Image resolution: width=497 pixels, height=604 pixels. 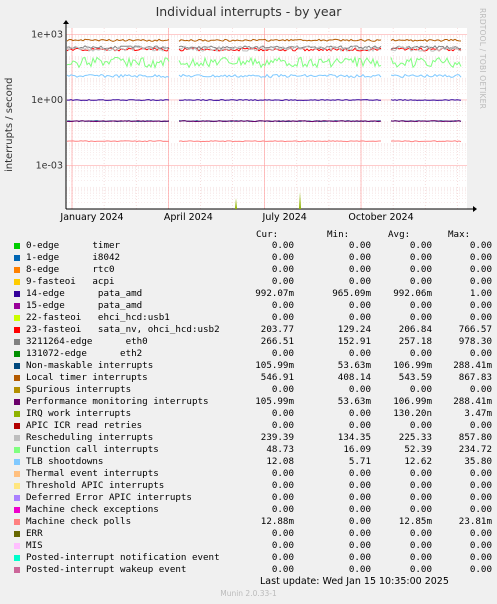 I want to click on legend-avg-value: 543.59, so click(x=415, y=377).